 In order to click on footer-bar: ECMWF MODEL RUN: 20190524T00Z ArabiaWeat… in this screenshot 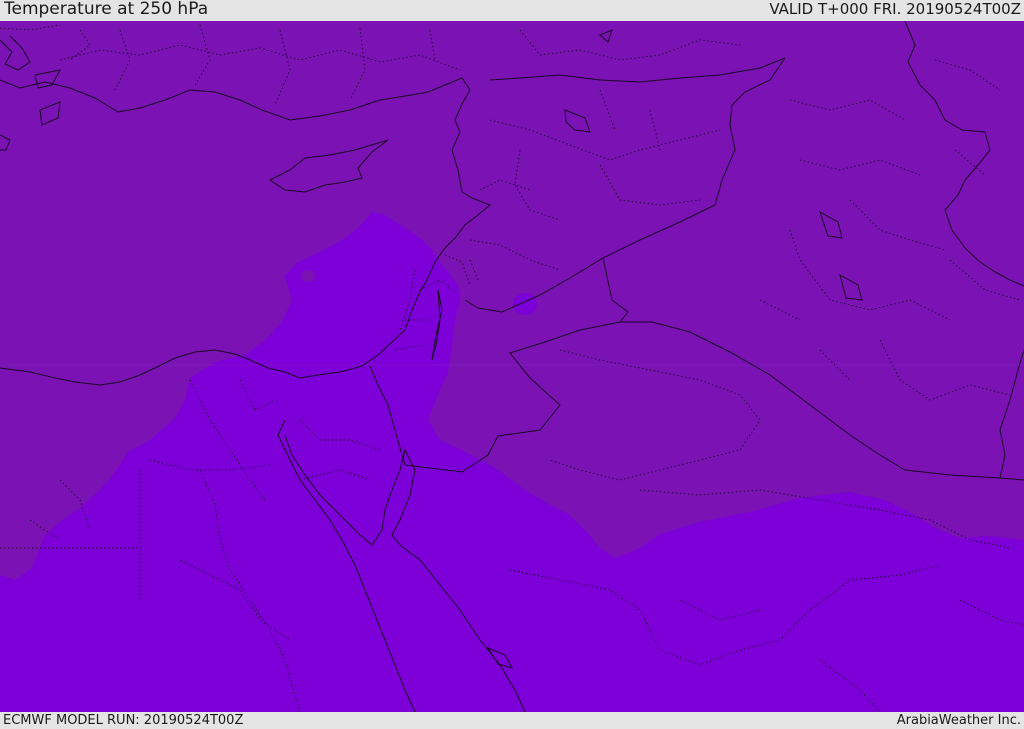, I will do `click(512, 720)`.